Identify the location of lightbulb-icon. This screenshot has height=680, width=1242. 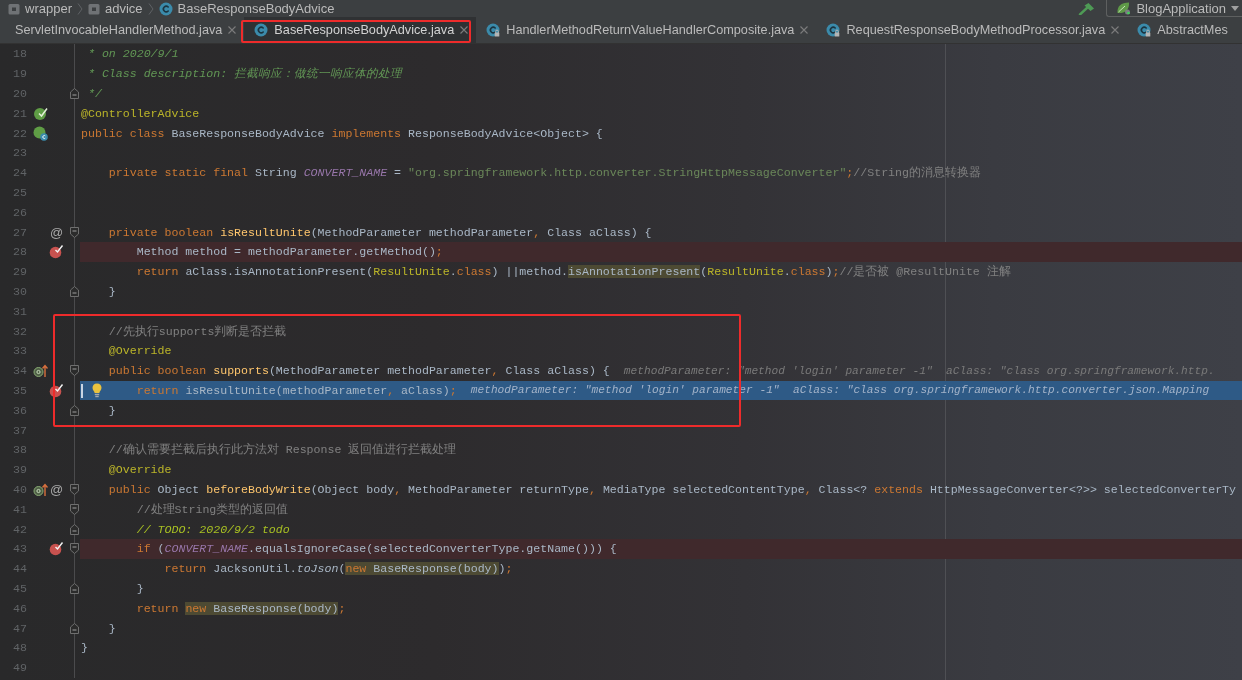
(97, 390).